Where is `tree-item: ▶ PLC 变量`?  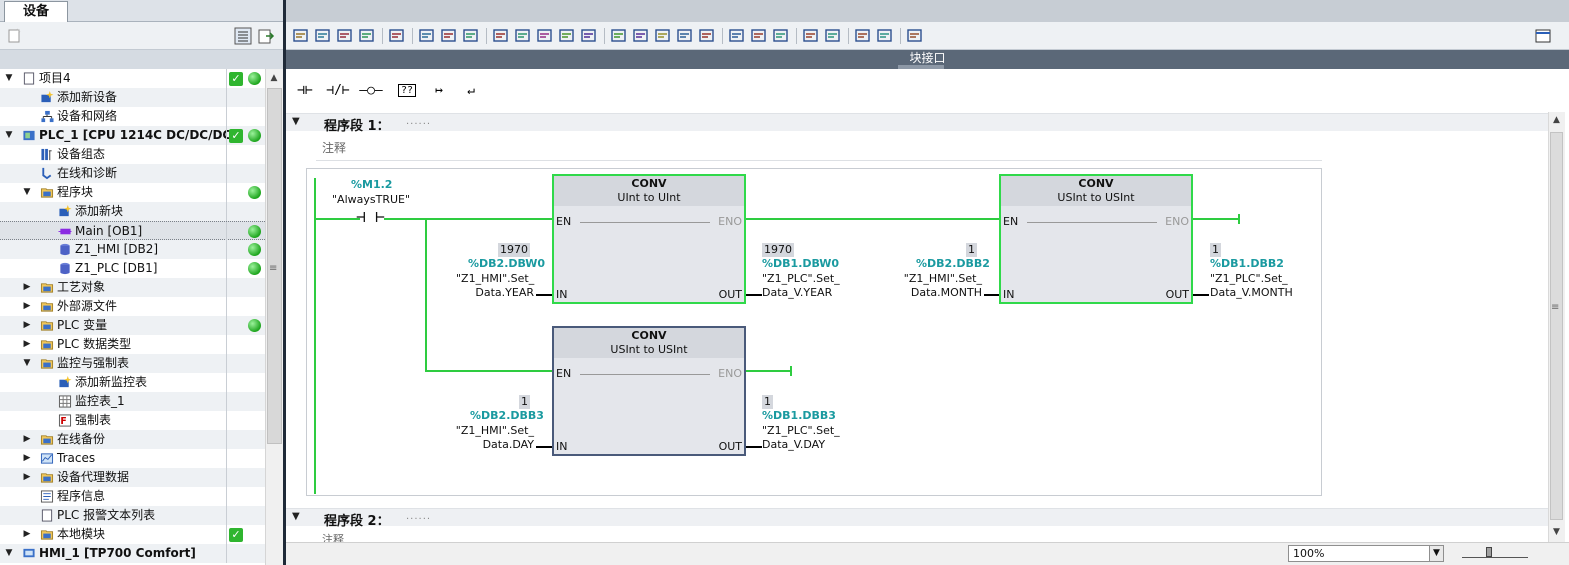 tree-item: ▶ PLC 变量 is located at coordinates (132, 325).